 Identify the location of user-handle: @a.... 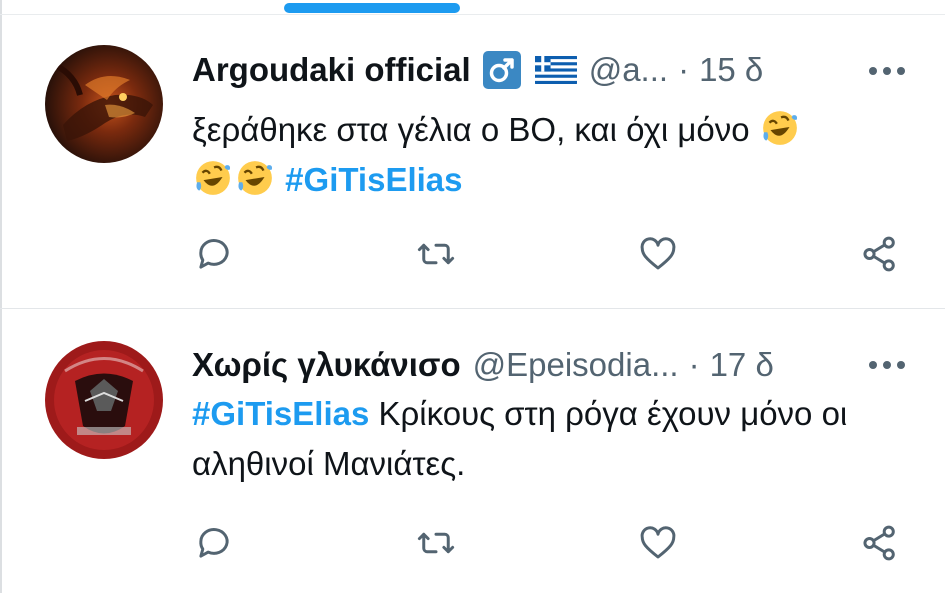
(628, 70).